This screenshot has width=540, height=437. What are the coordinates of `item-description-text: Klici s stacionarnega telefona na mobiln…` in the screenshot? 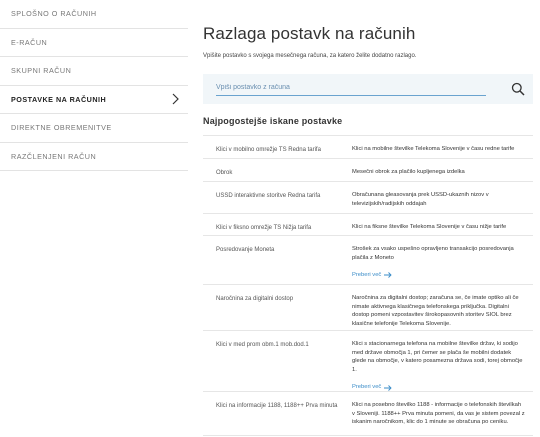 It's located at (437, 357).